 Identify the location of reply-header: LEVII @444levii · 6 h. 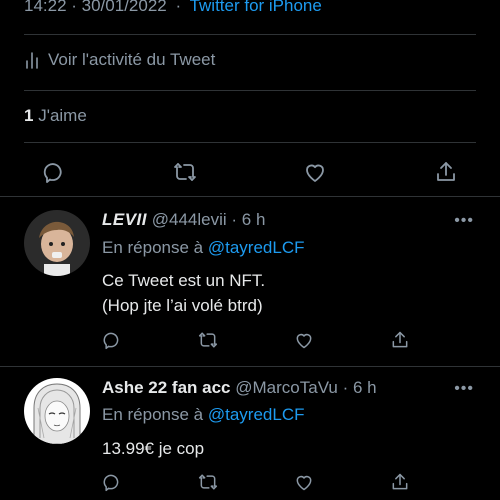
(183, 220).